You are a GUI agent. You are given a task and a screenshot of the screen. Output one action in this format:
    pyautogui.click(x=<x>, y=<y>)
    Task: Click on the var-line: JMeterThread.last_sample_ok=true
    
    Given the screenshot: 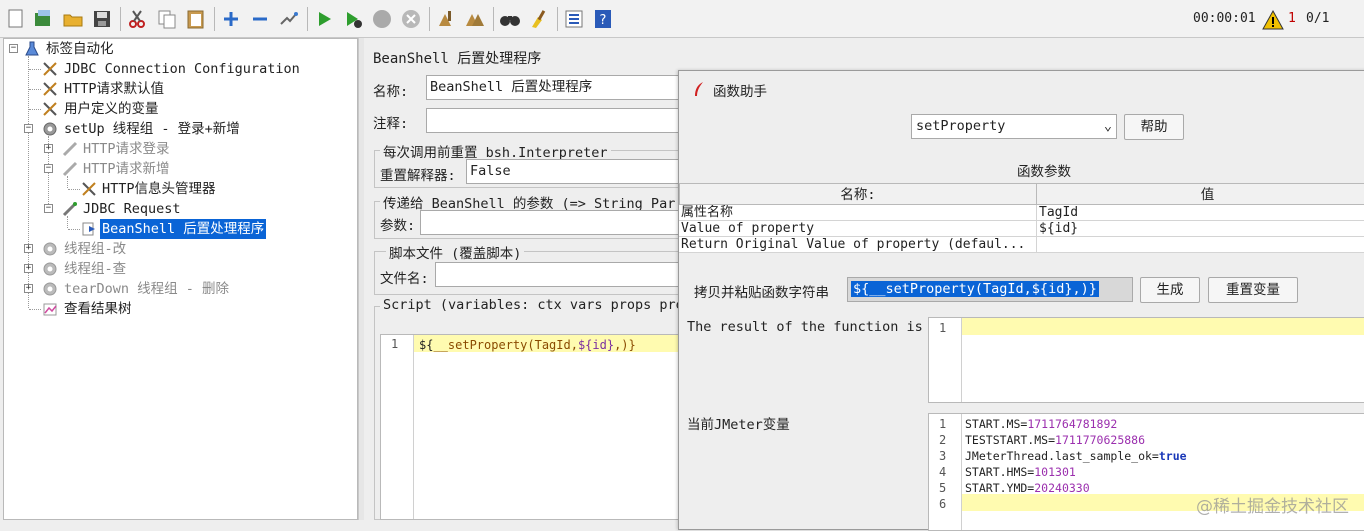 What is the action you would take?
    pyautogui.click(x=1076, y=456)
    